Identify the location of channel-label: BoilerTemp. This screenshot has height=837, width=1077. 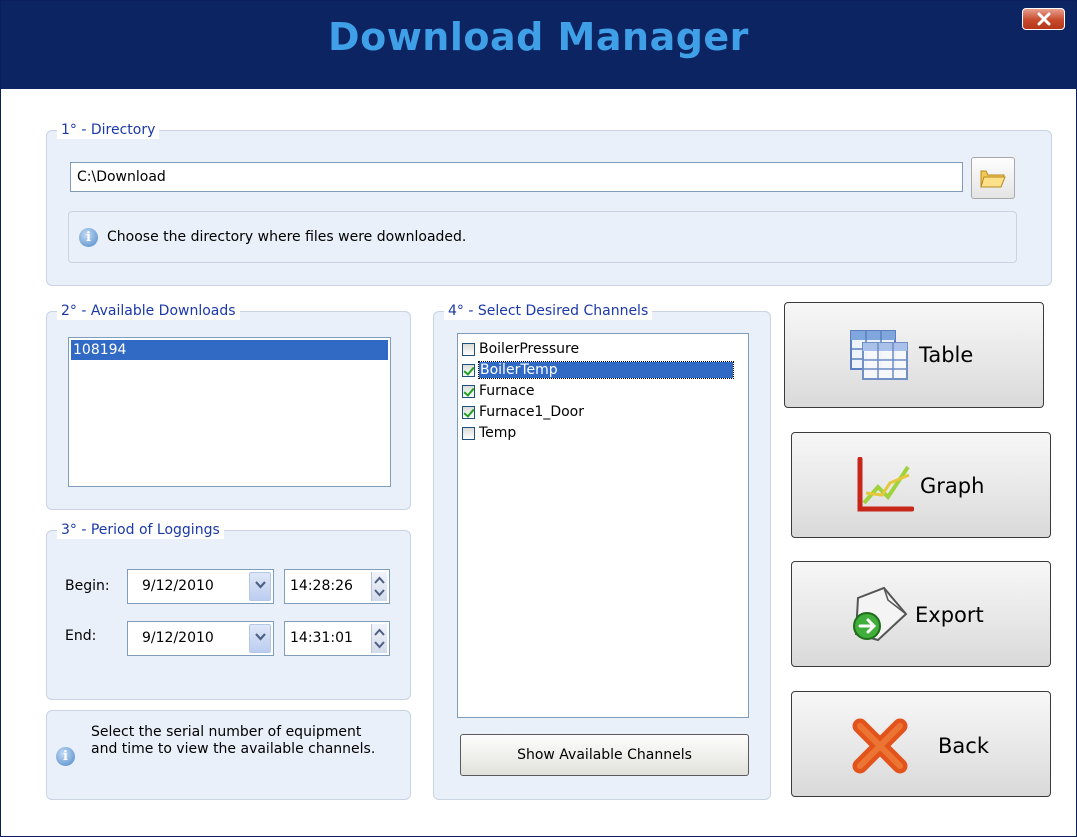
(606, 370).